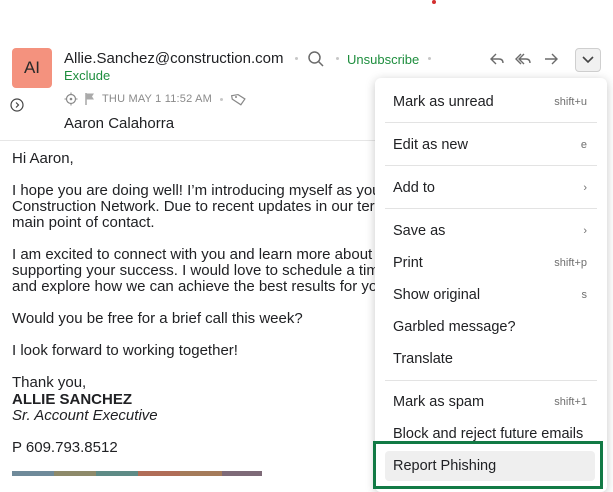 This screenshot has width=613, height=492. What do you see at coordinates (65, 447) in the screenshot?
I see `signature-phone: P 609.793.8512` at bounding box center [65, 447].